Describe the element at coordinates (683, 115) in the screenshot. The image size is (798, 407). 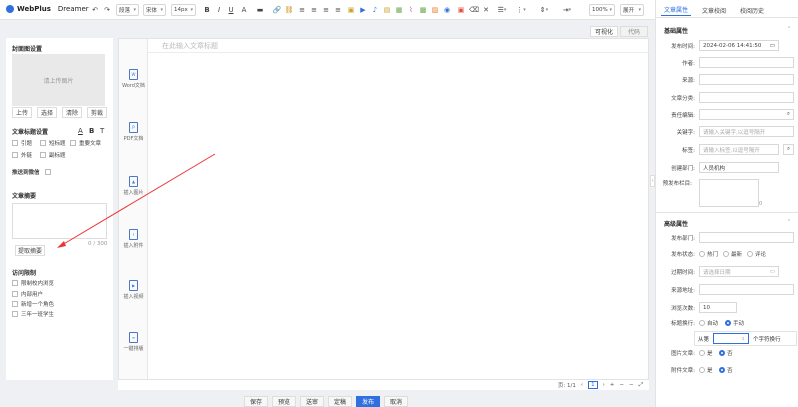
I see `editor-label: 责任编辑:` at that location.